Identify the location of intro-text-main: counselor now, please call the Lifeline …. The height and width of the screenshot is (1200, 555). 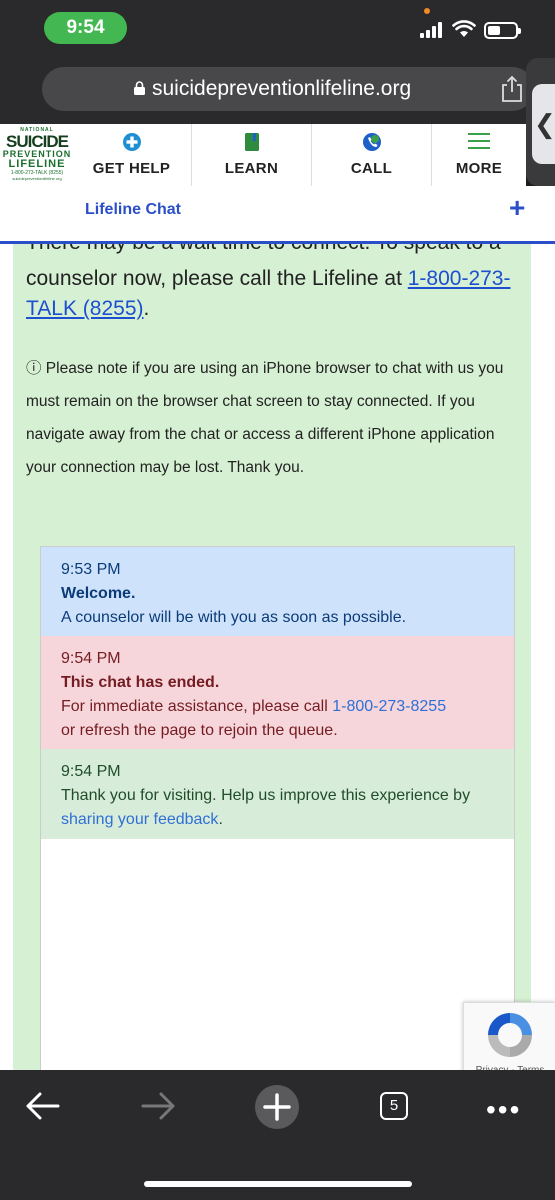
(217, 278).